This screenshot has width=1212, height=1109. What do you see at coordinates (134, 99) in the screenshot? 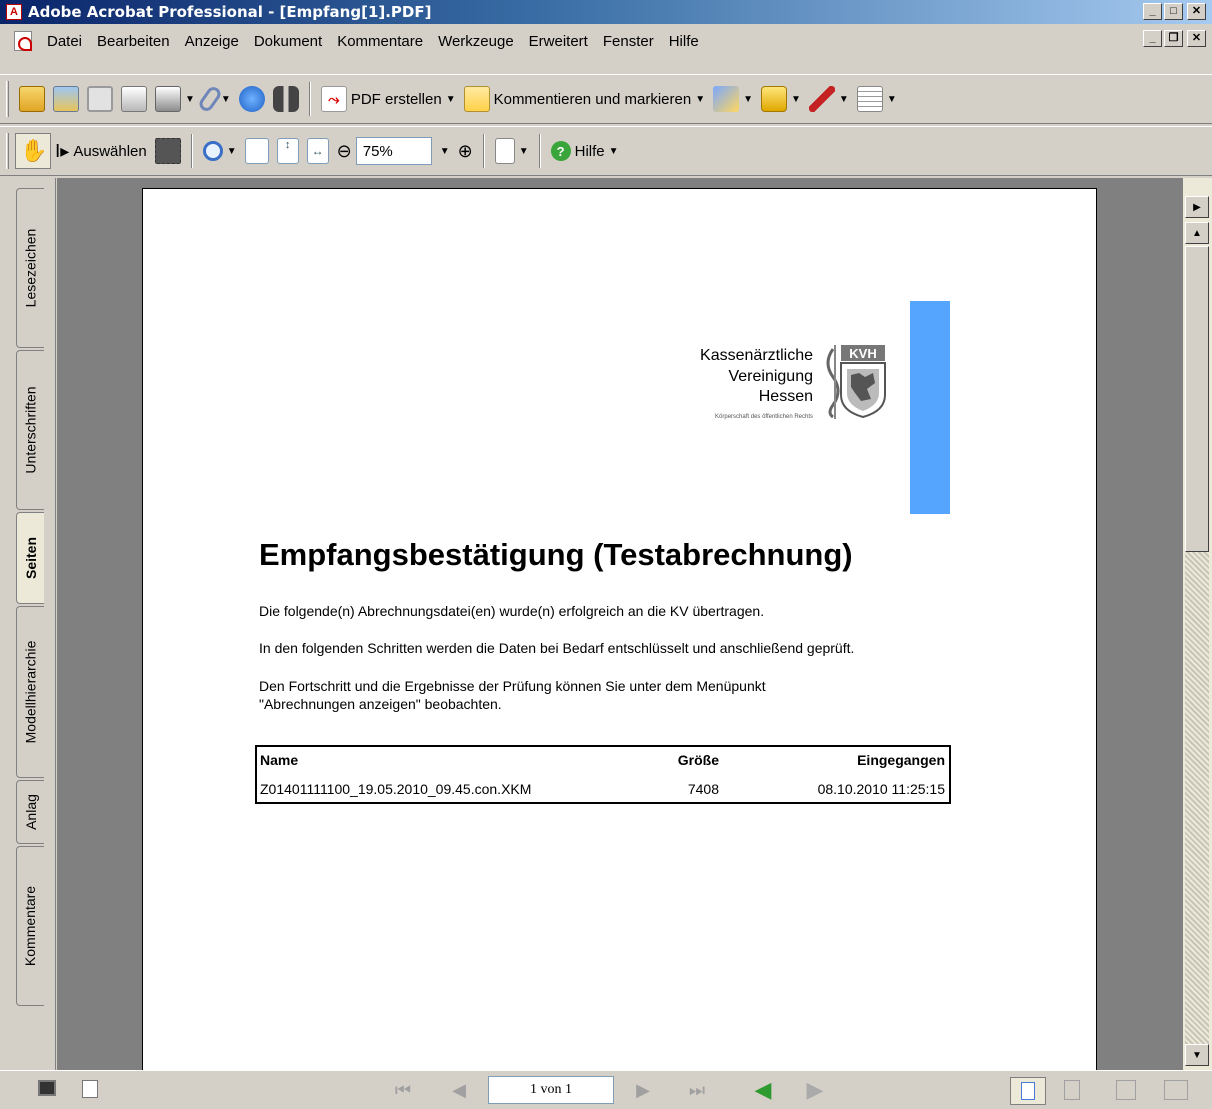
I see `print-button` at bounding box center [134, 99].